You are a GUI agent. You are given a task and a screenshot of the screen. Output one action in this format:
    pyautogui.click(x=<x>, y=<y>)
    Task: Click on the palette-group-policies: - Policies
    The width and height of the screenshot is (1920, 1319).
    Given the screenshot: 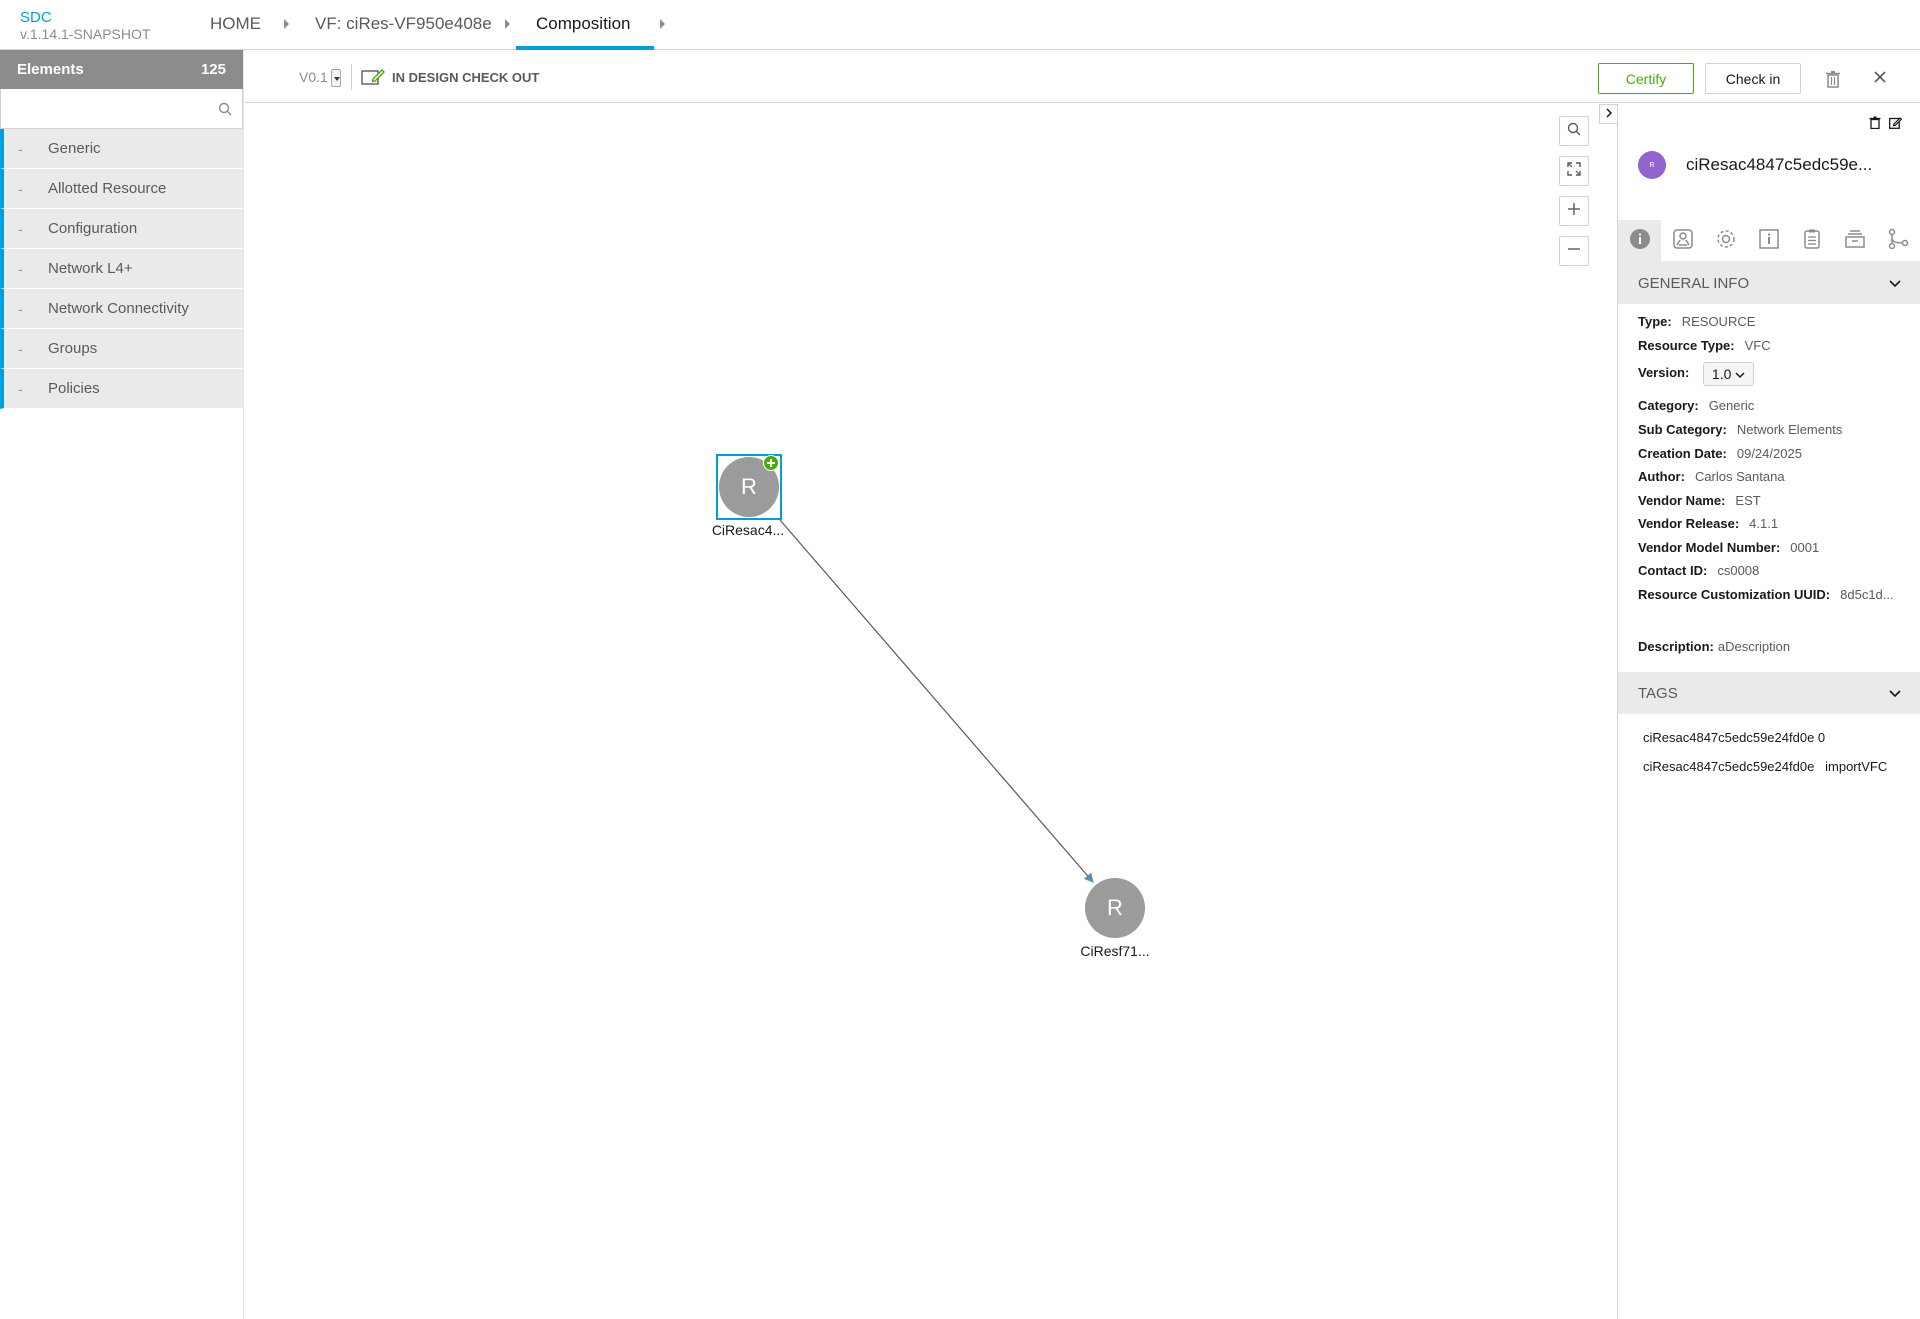 What is the action you would take?
    pyautogui.click(x=121, y=389)
    